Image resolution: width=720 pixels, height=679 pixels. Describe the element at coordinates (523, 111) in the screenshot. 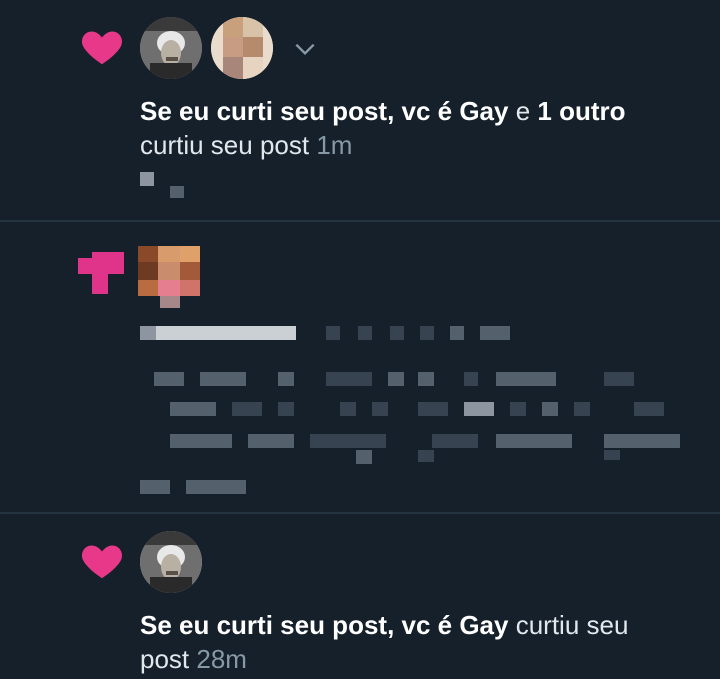

I see `connector-text: e` at that location.